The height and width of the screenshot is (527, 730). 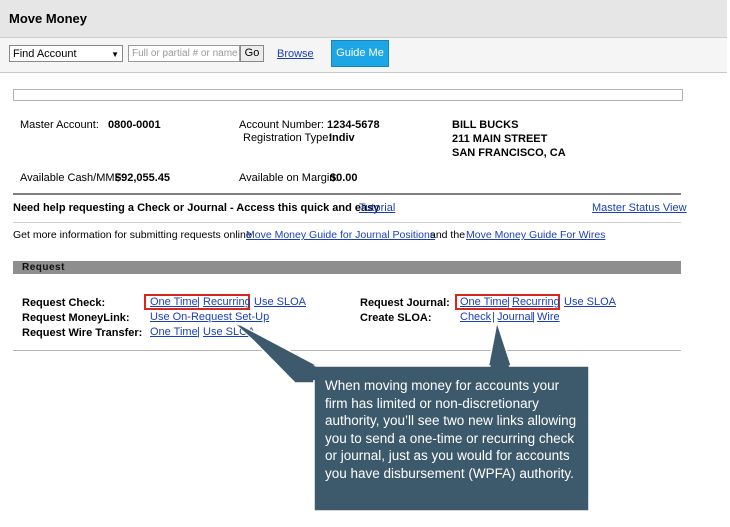 What do you see at coordinates (227, 302) in the screenshot?
I see `check-recurring-link: Recurring` at bounding box center [227, 302].